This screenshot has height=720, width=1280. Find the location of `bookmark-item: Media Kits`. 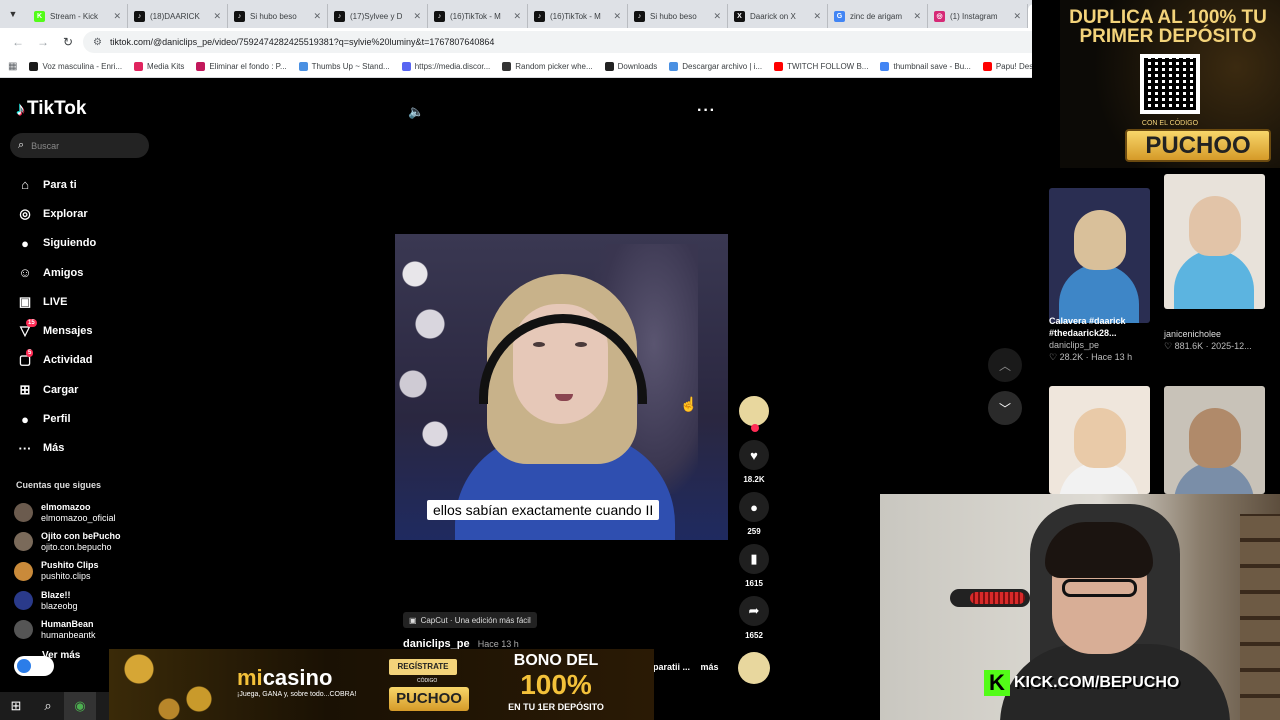

bookmark-item: Media Kits is located at coordinates (159, 66).